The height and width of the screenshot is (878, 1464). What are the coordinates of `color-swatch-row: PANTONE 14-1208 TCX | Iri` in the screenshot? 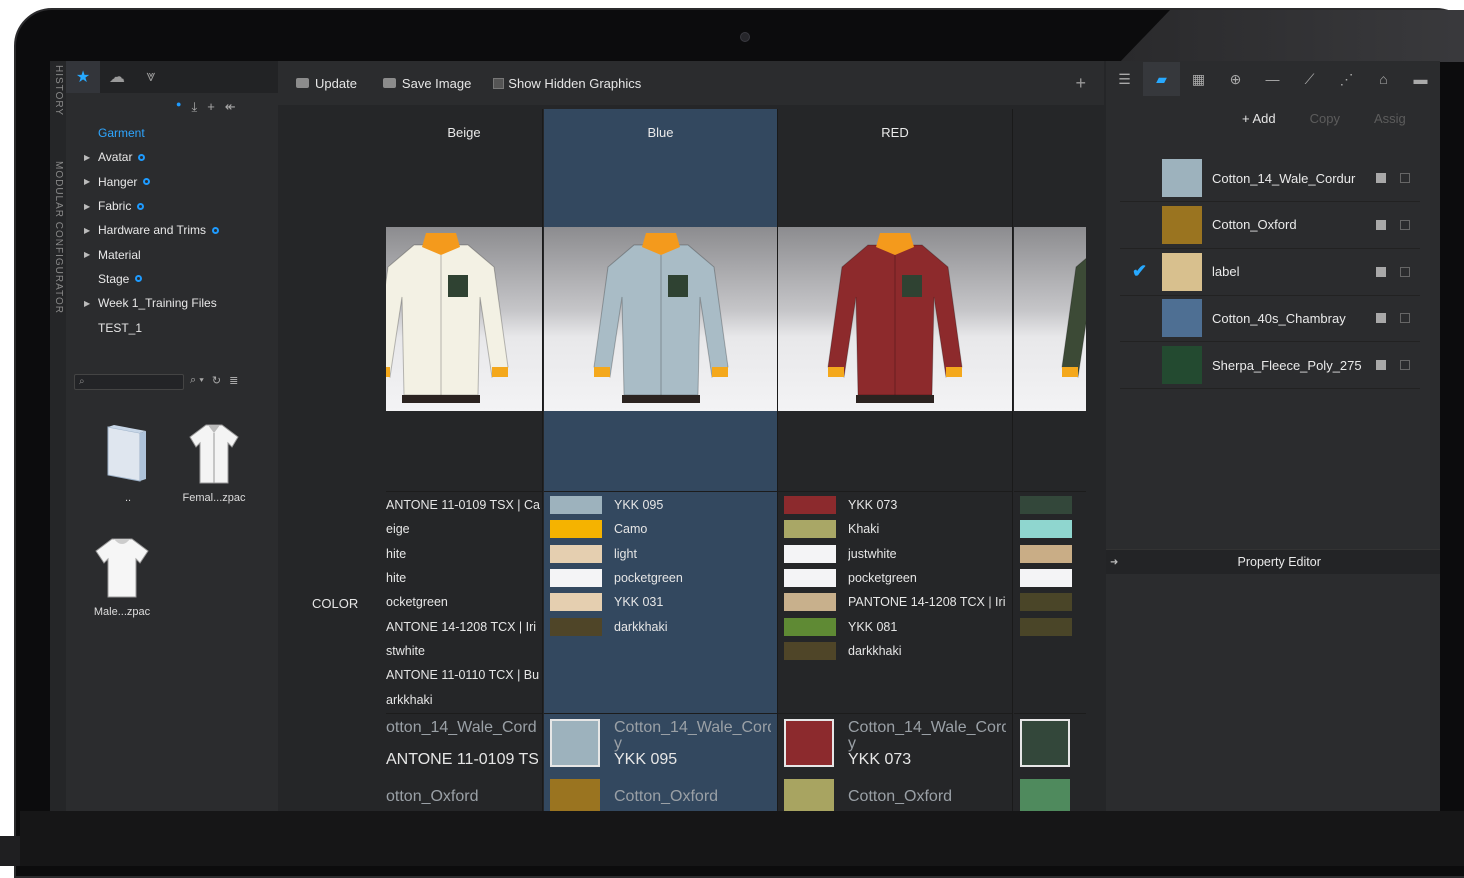 It's located at (895, 602).